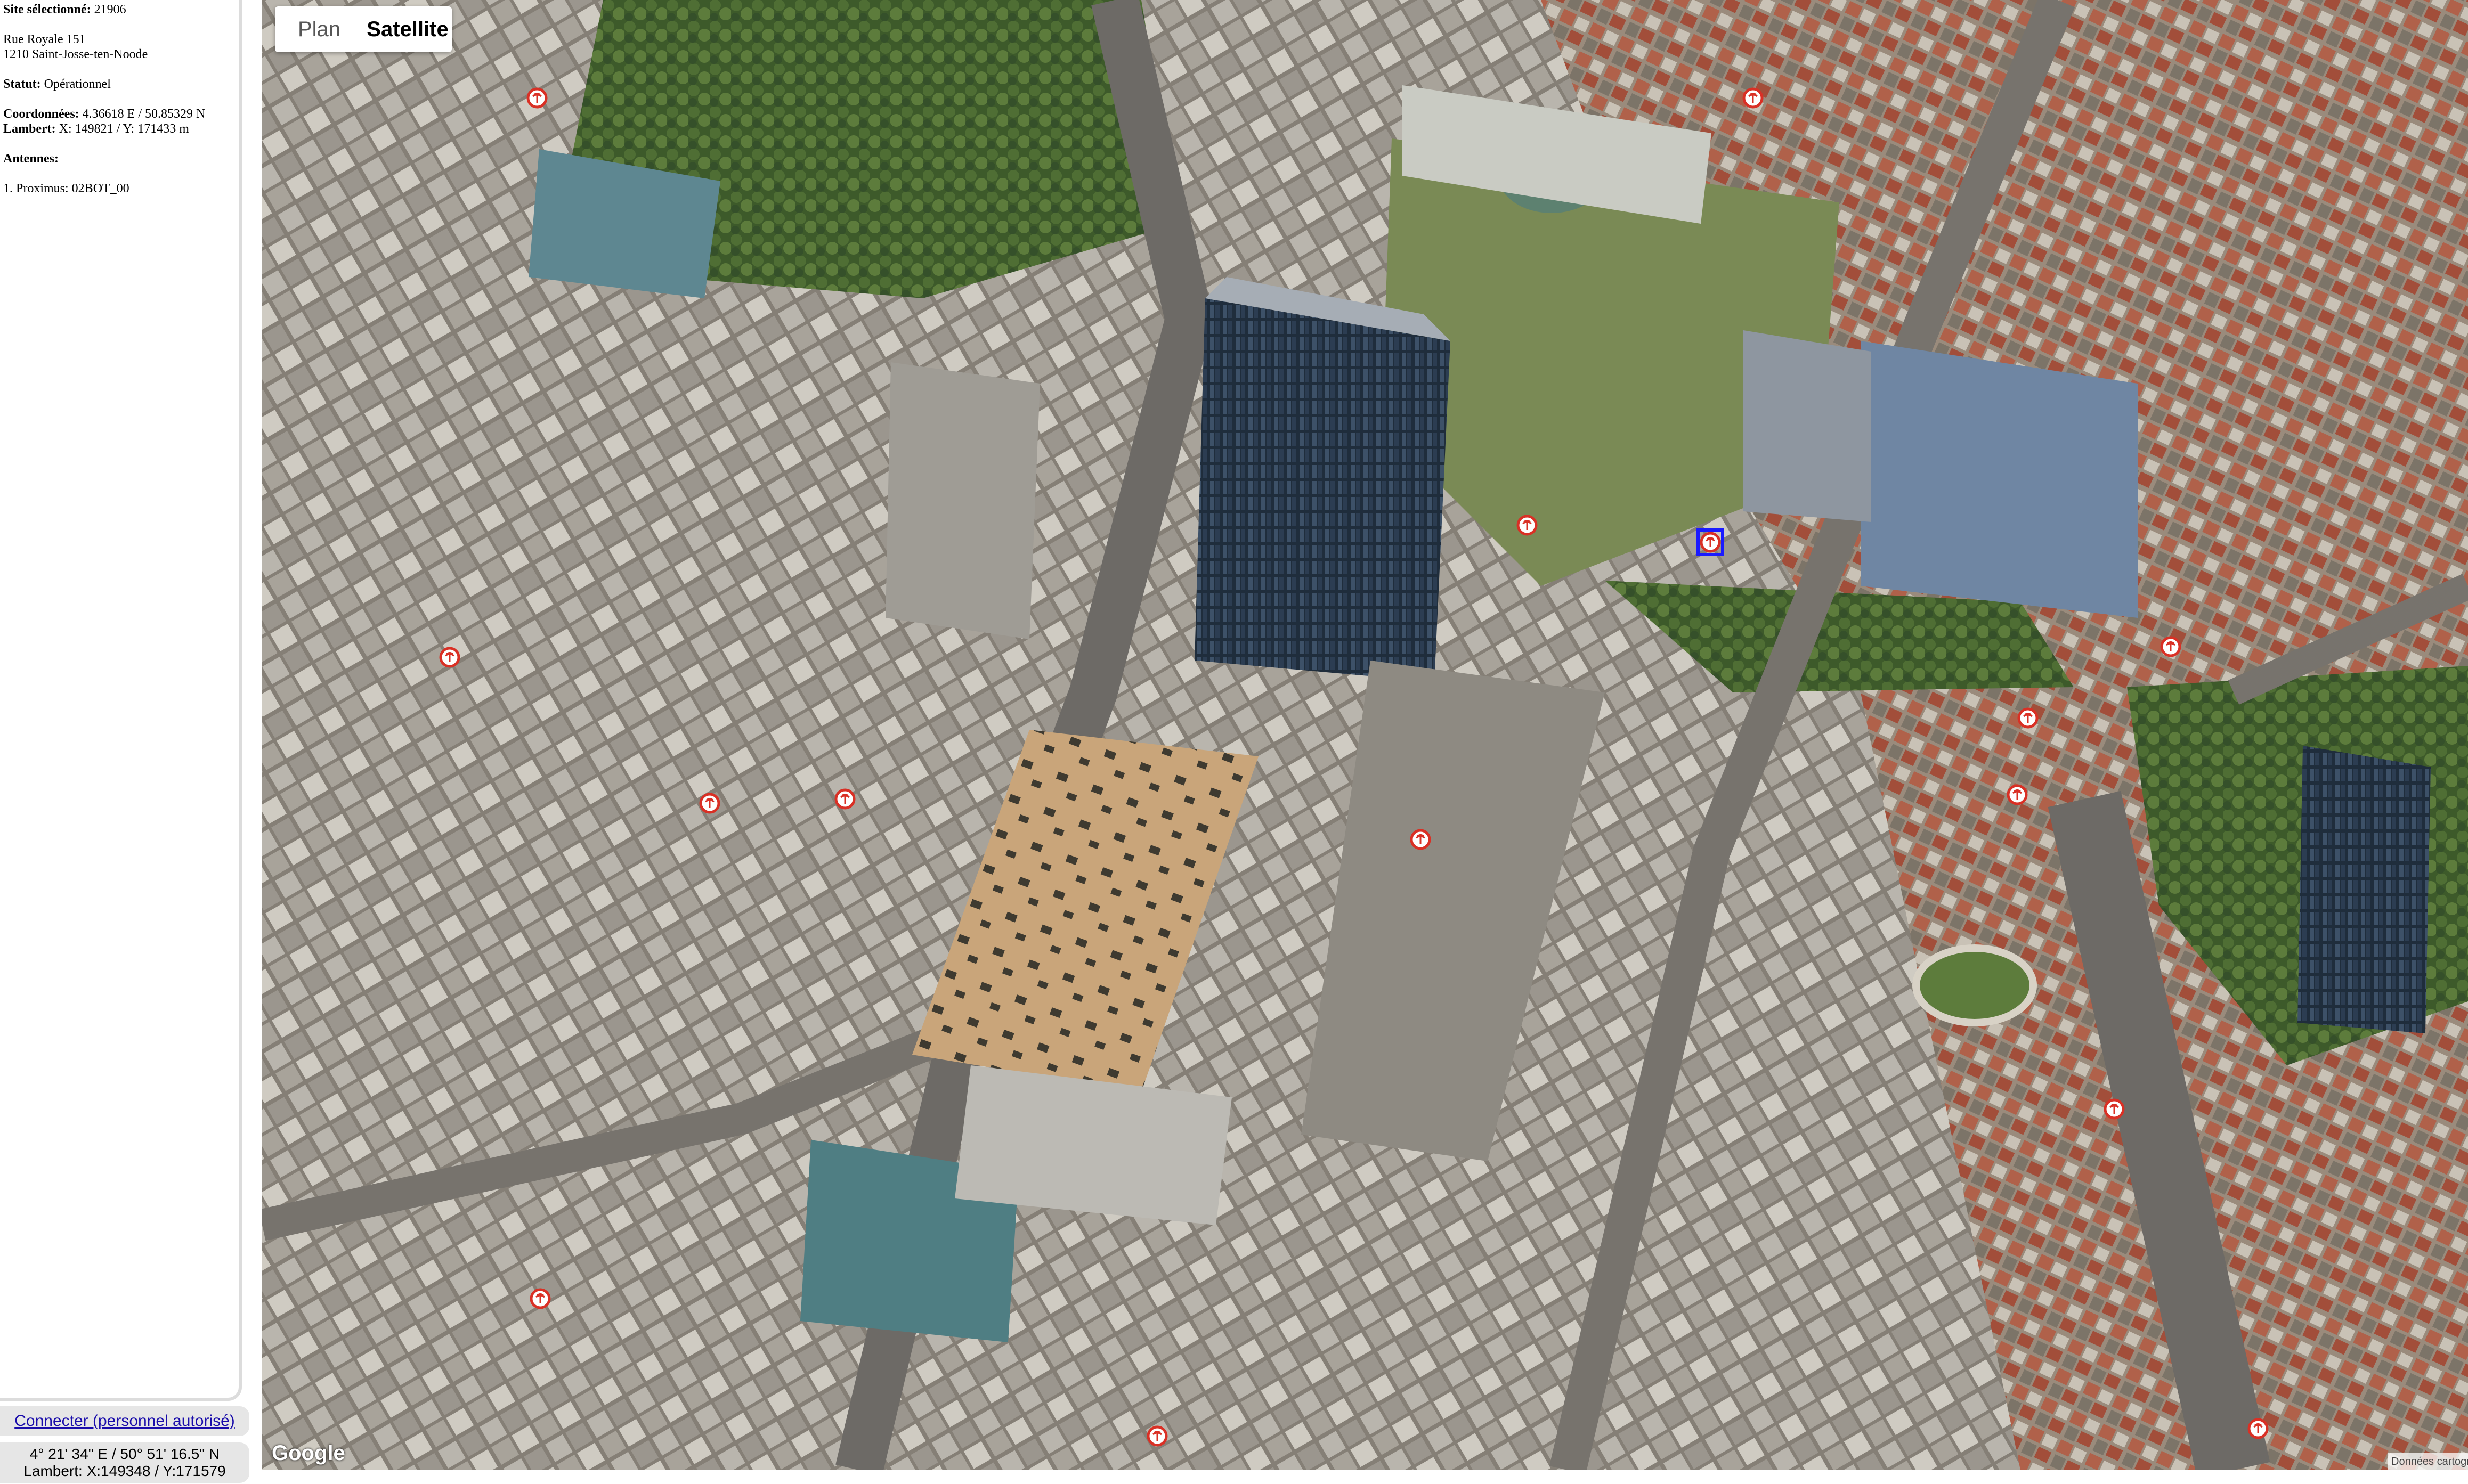  What do you see at coordinates (1365, 1477) in the screenshot?
I see `map-bottom-border` at bounding box center [1365, 1477].